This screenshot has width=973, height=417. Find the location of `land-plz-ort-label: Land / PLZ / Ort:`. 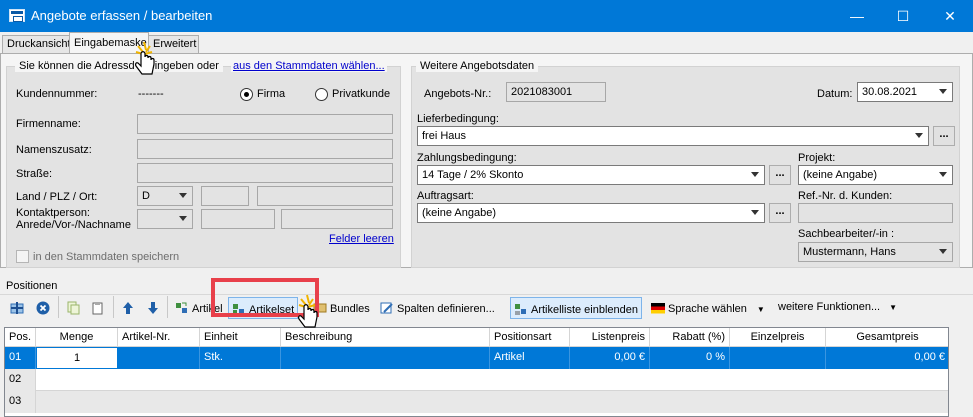

land-plz-ort-label: Land / PLZ / Ort: is located at coordinates (57, 197).